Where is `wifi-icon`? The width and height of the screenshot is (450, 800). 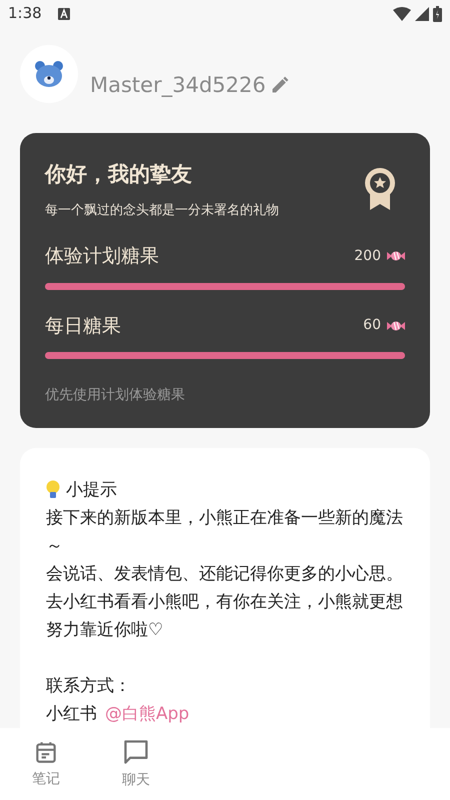 wifi-icon is located at coordinates (402, 13).